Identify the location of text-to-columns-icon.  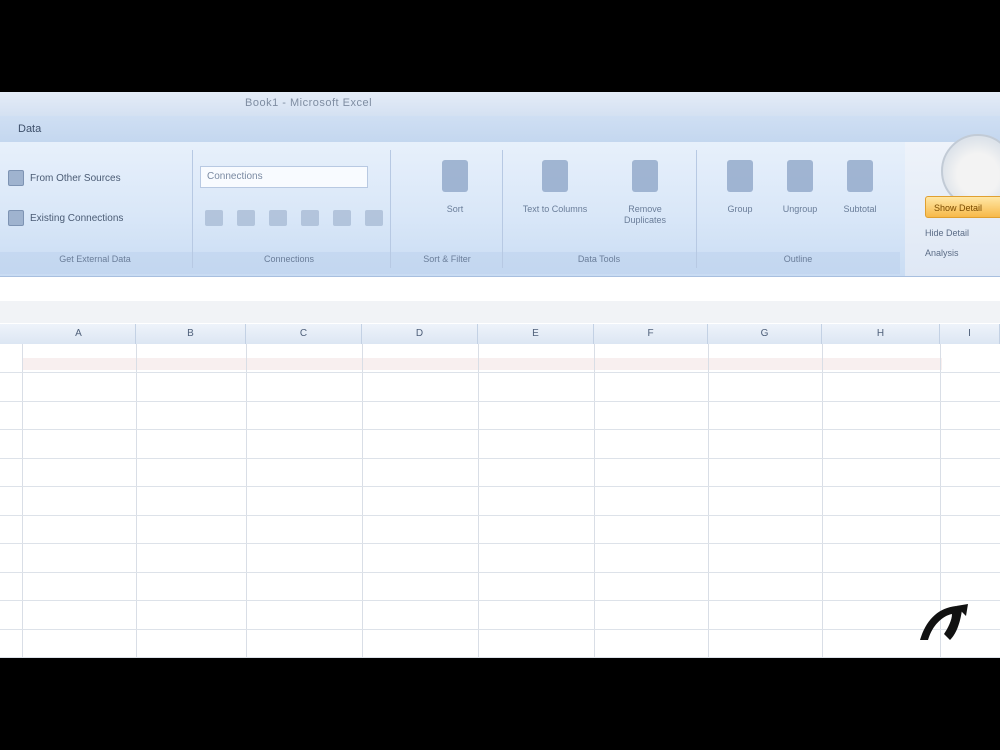
(555, 176).